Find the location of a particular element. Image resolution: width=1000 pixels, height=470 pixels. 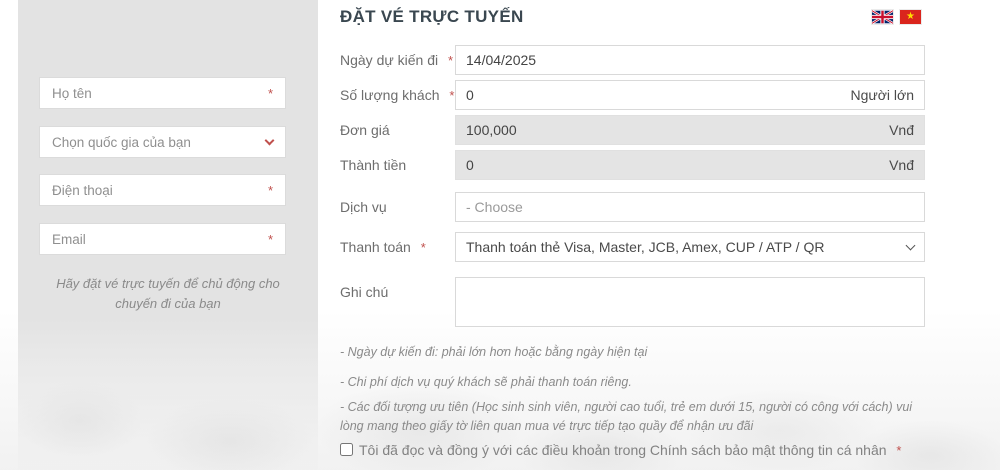

label-text: Dịch vụ is located at coordinates (363, 207).